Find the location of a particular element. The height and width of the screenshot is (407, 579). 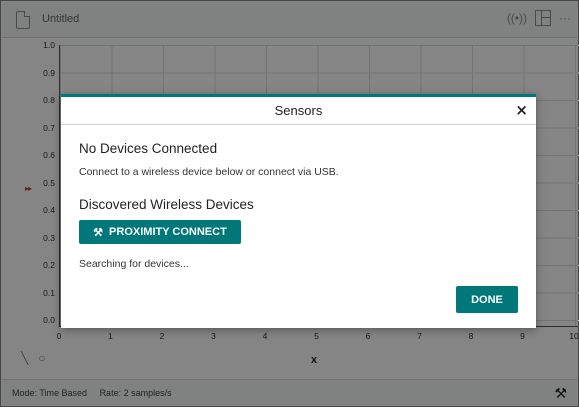

close-button: × is located at coordinates (521, 110).